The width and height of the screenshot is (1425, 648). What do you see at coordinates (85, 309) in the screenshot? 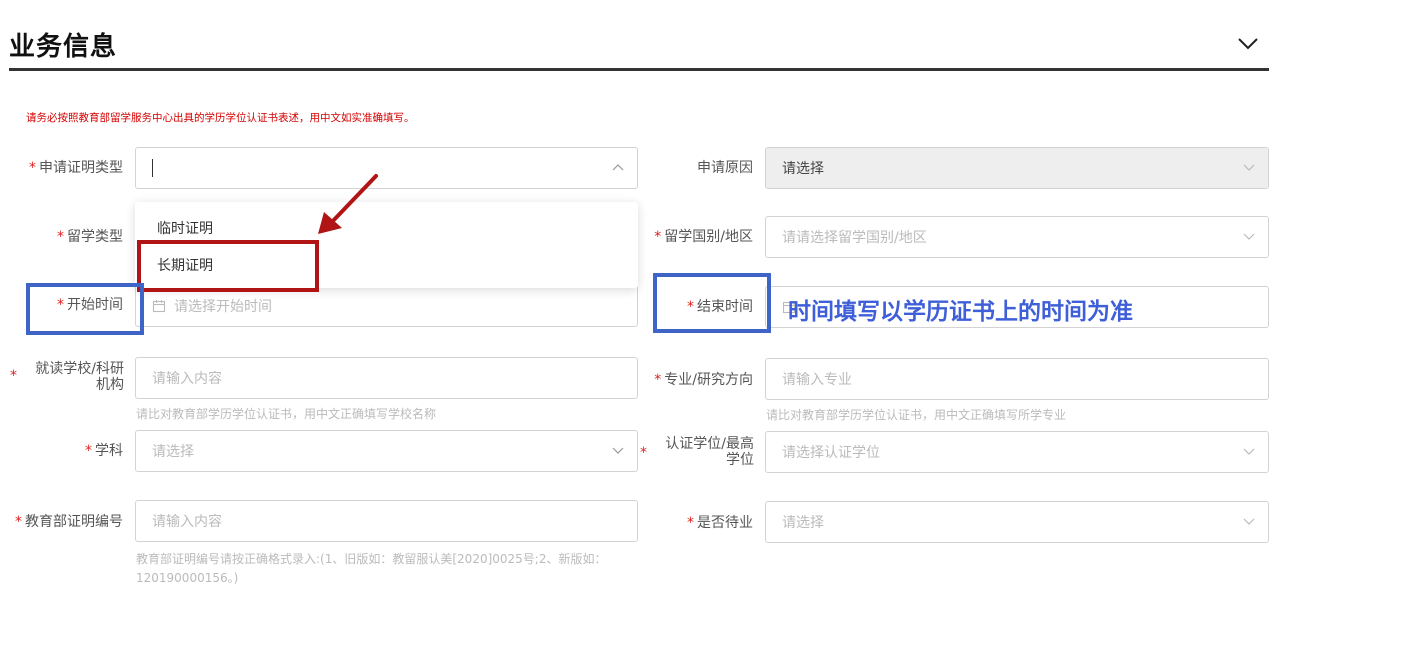
I see `annotation-blue-box-start` at bounding box center [85, 309].